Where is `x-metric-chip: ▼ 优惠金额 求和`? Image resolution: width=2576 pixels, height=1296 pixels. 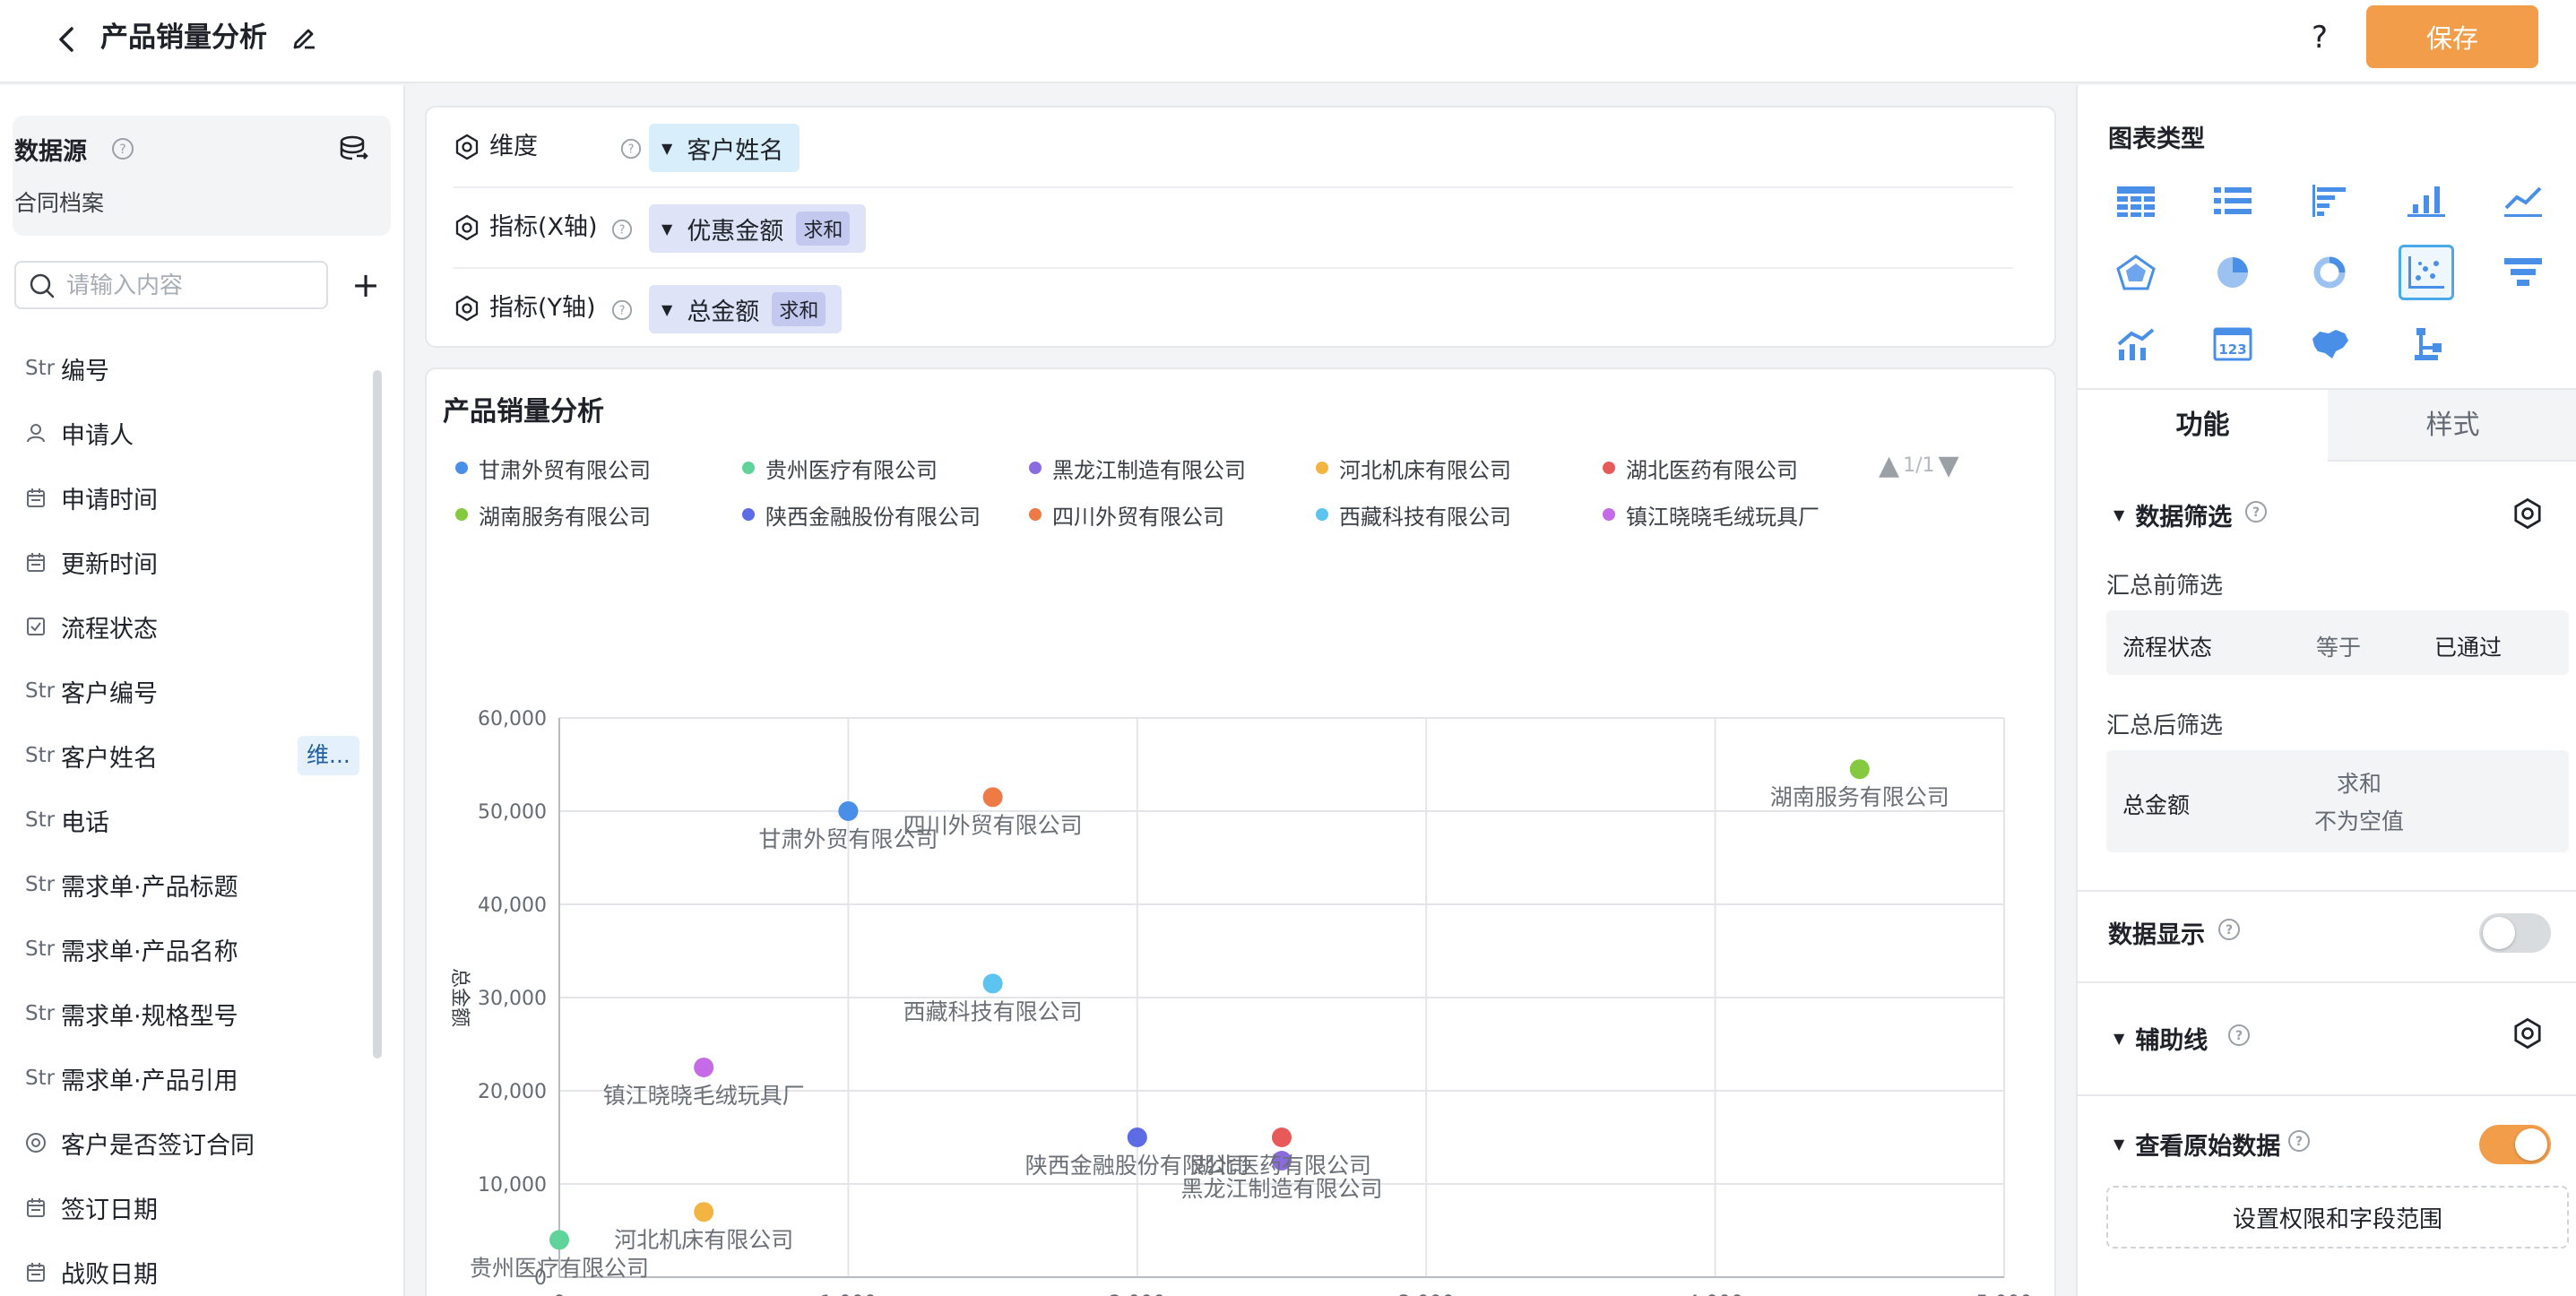 x-metric-chip: ▼ 优惠金额 求和 is located at coordinates (758, 228).